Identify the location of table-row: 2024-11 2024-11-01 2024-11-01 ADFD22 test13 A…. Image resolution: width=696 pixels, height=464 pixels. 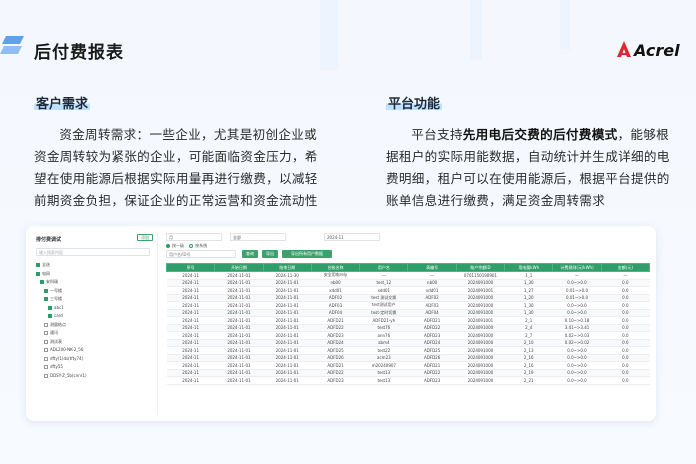
(408, 373).